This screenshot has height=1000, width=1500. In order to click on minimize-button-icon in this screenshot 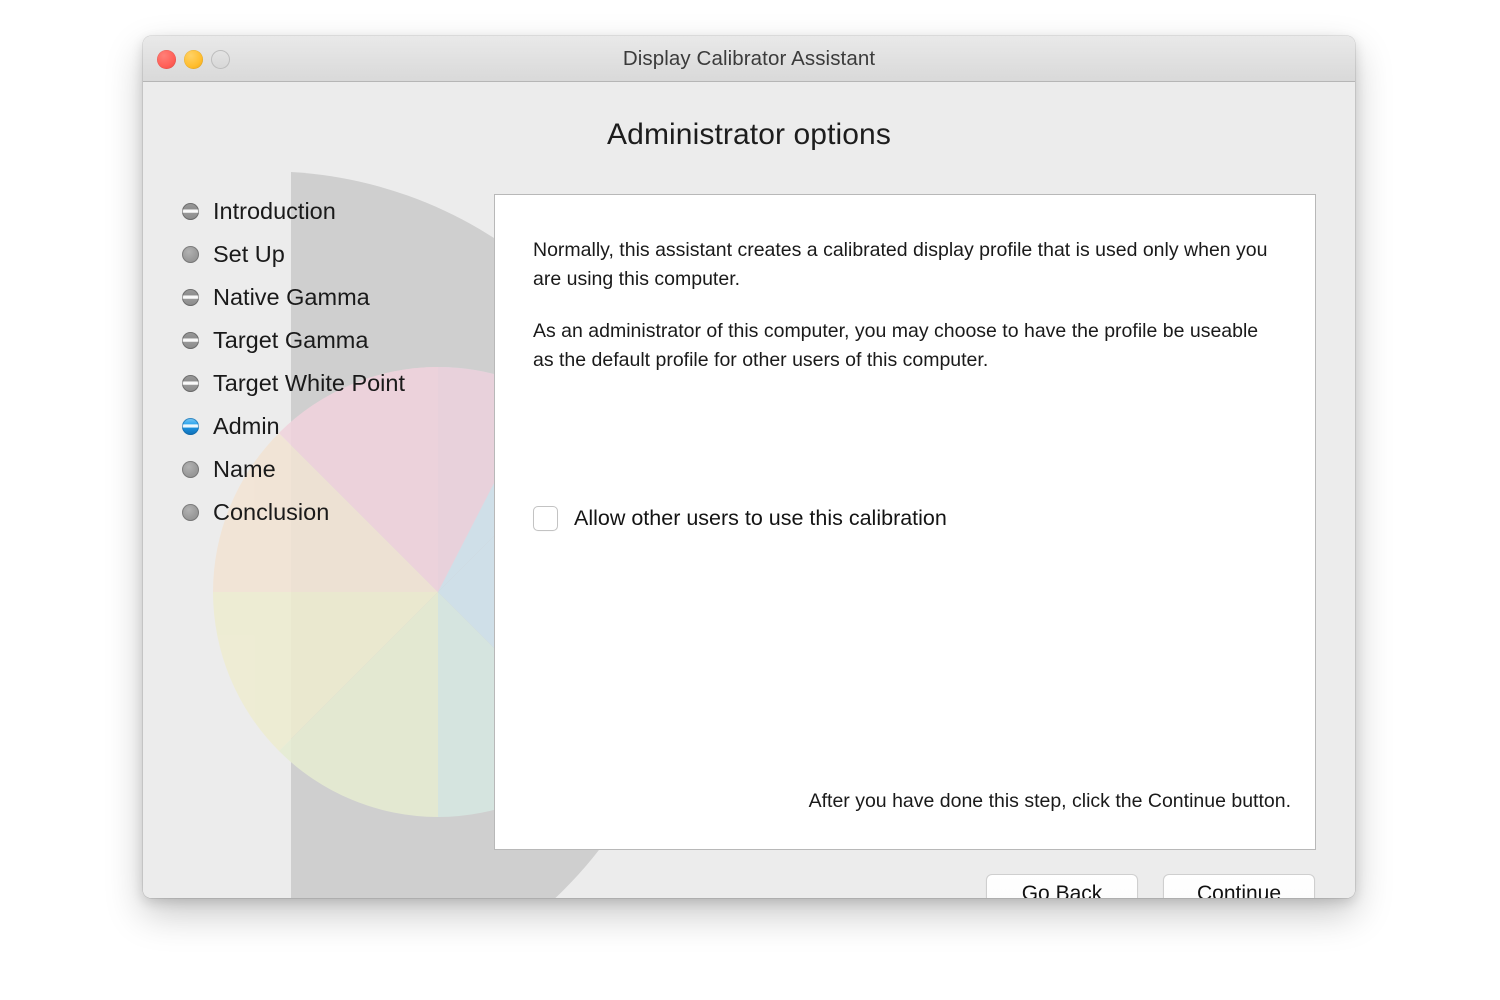, I will do `click(193, 59)`.